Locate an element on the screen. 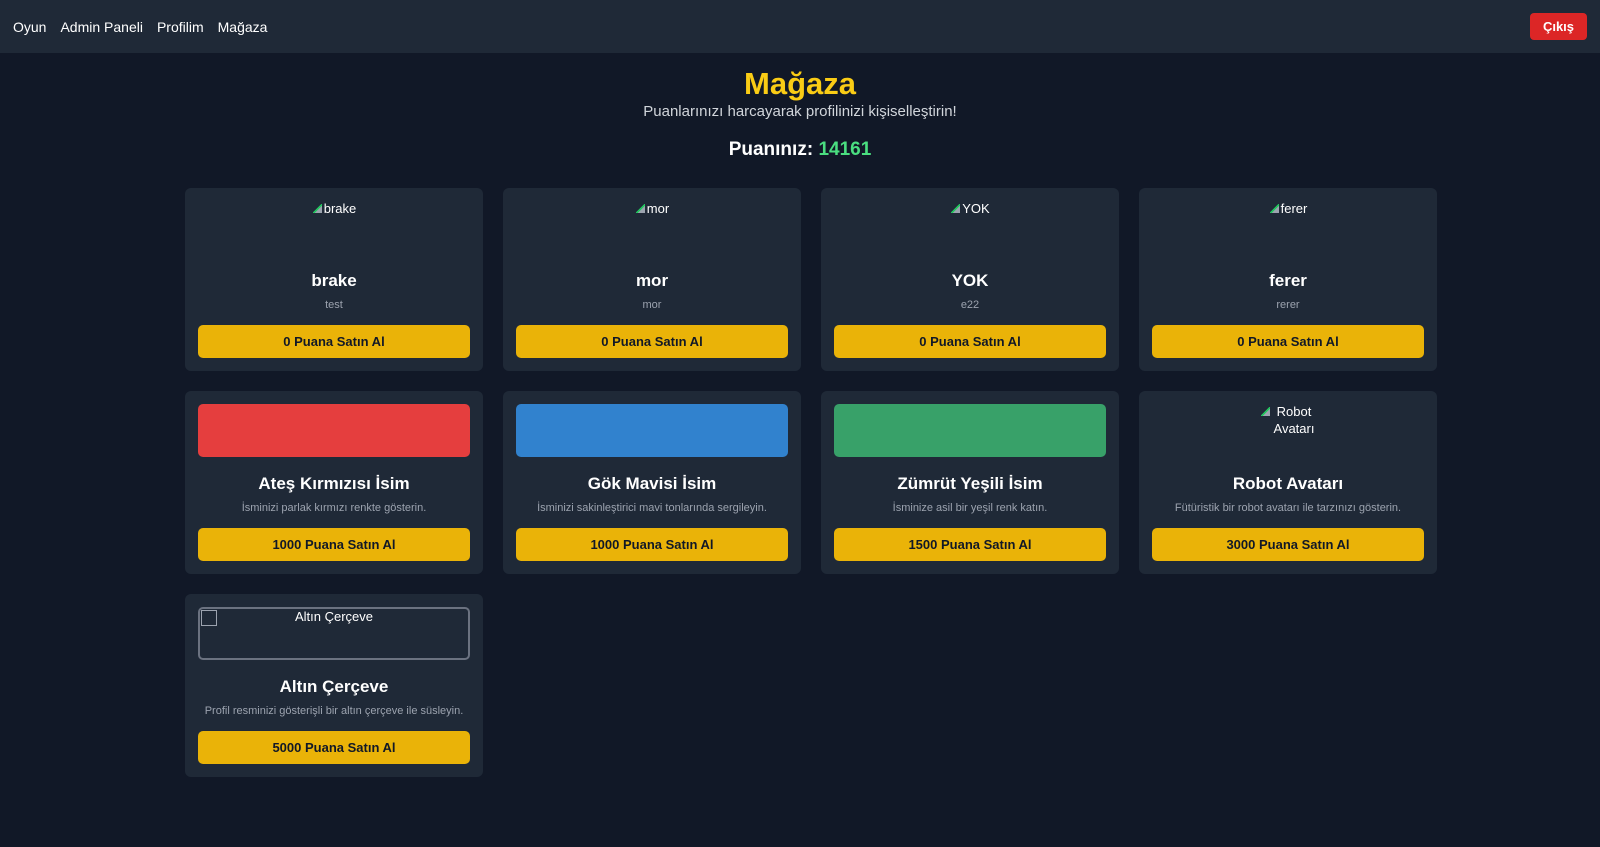 The height and width of the screenshot is (847, 1600). item-name: Gök Mavisi İsim is located at coordinates (652, 484).